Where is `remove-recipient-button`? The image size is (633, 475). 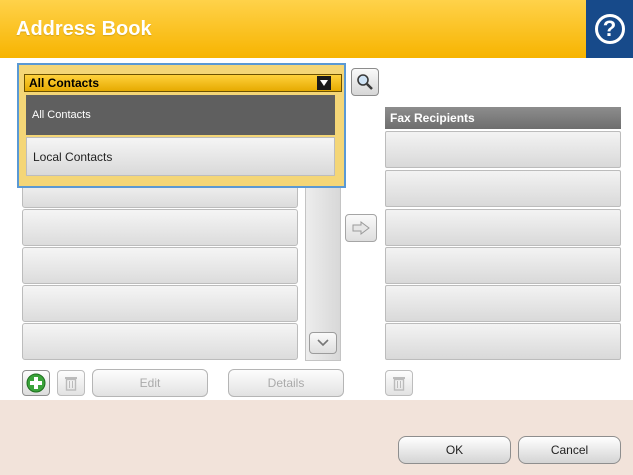
remove-recipient-button is located at coordinates (399, 383).